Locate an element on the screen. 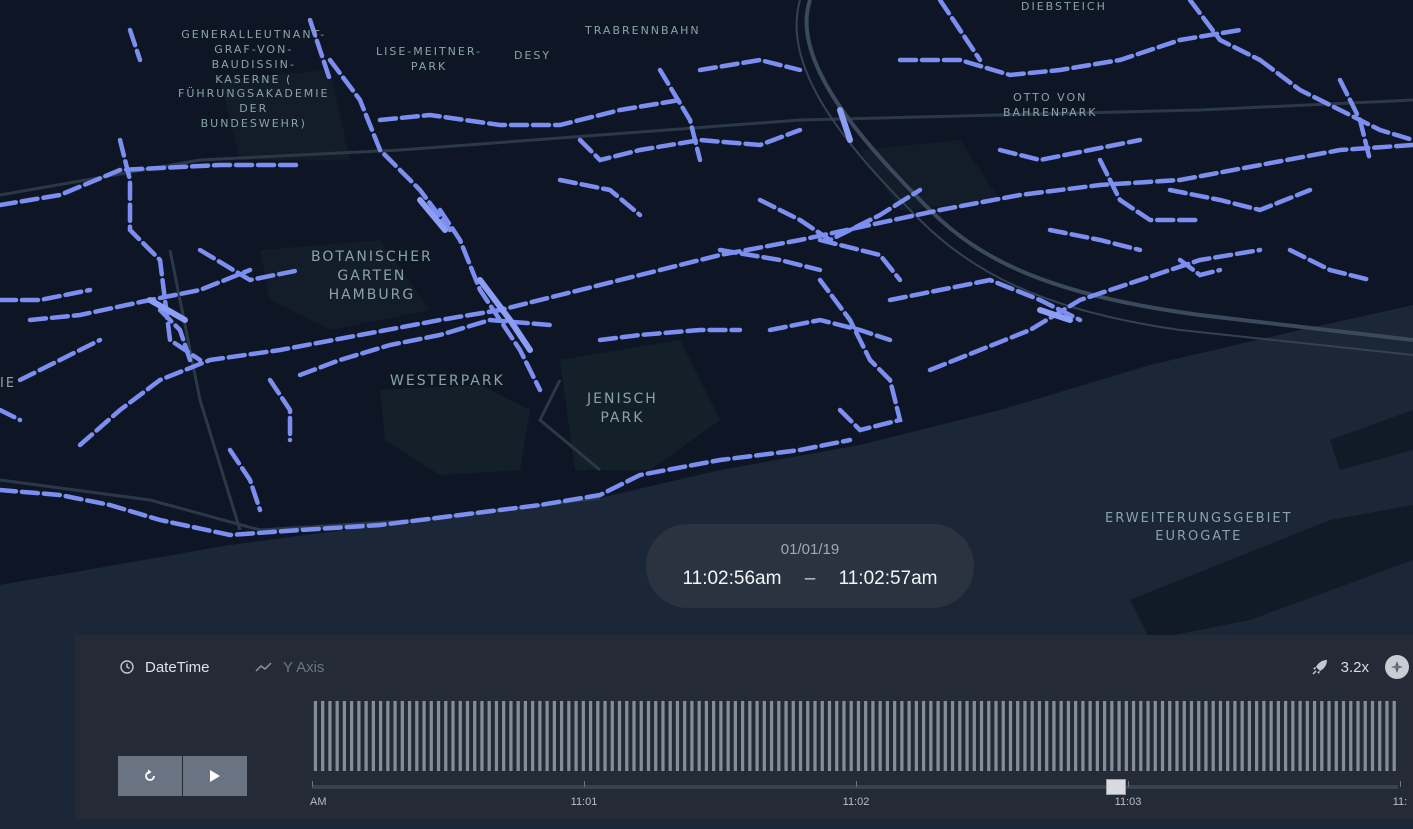 The image size is (1413, 829). time-histogram is located at coordinates (855, 736).